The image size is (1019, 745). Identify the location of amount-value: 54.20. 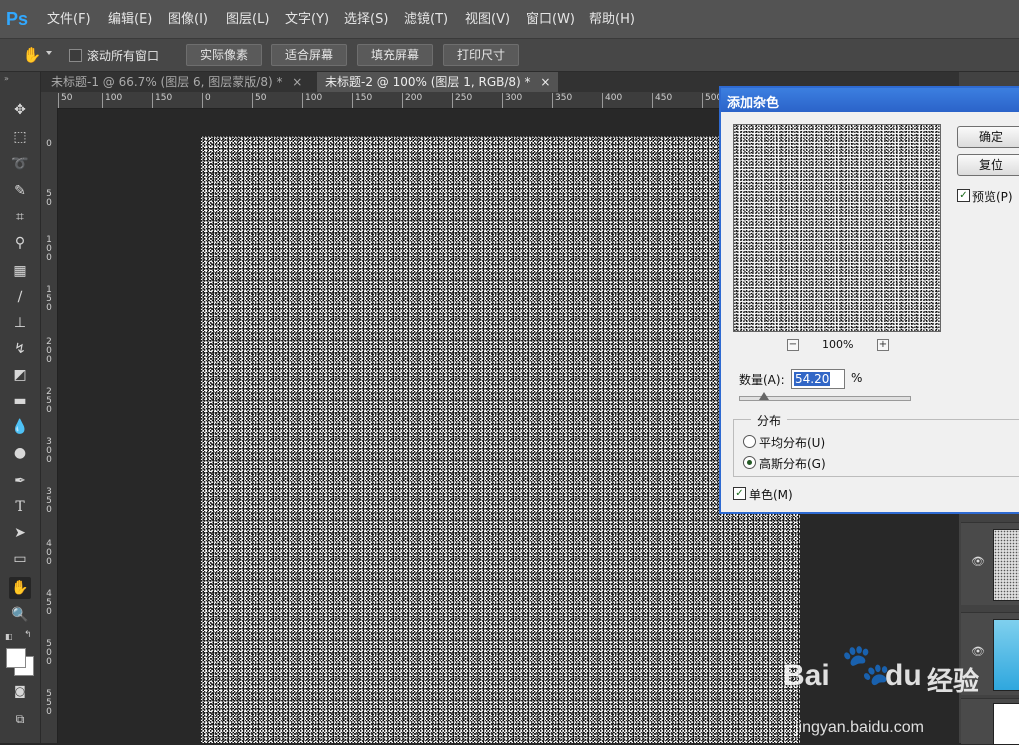
(812, 379).